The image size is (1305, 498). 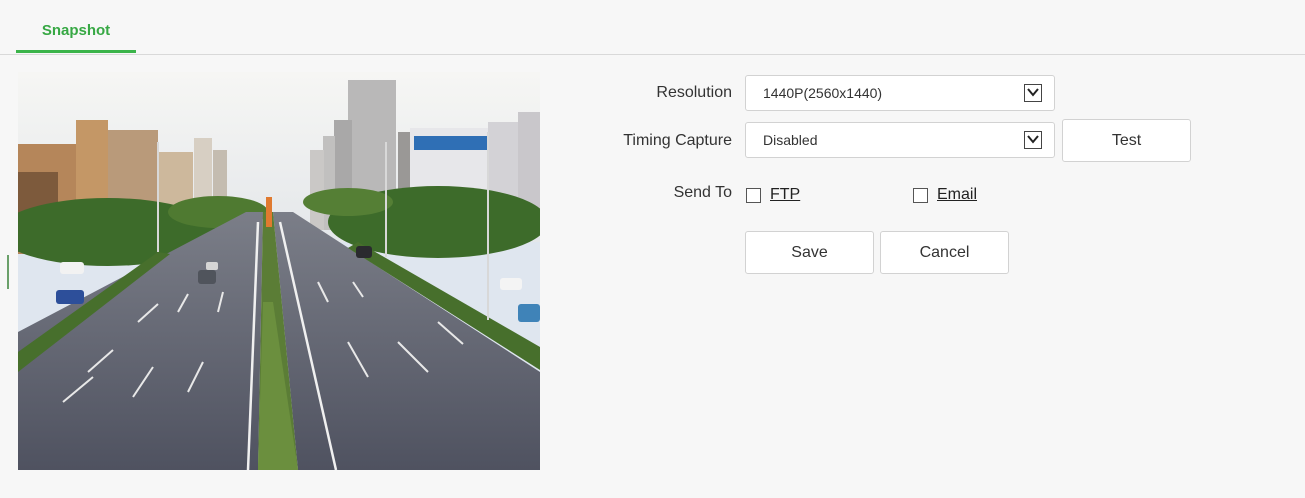 What do you see at coordinates (809, 252) in the screenshot?
I see `save-button: Save` at bounding box center [809, 252].